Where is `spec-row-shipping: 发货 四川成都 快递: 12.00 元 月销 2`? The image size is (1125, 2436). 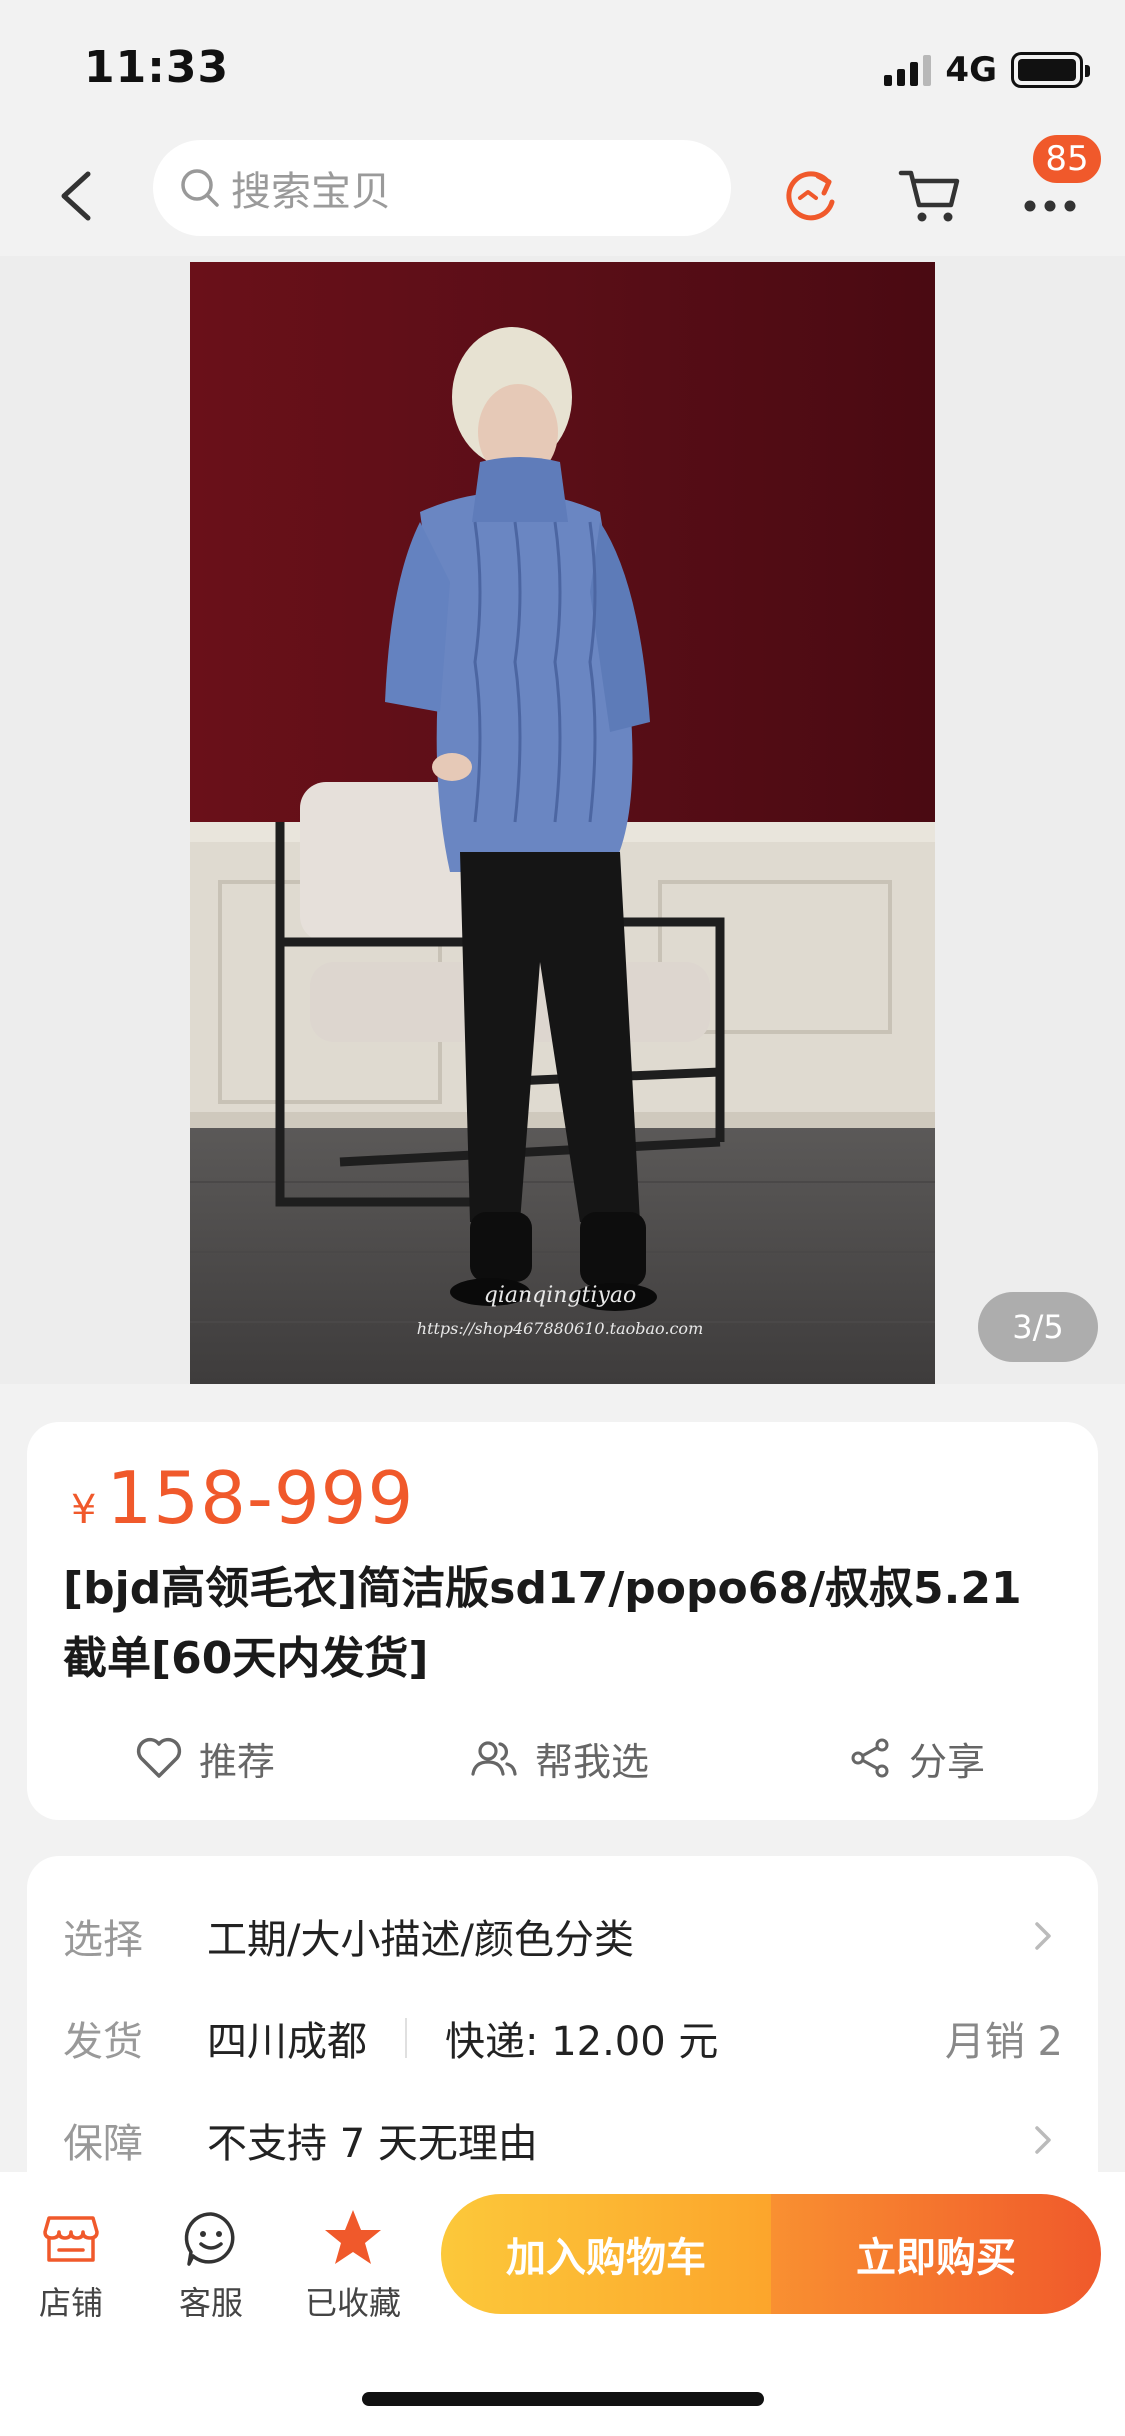
spec-row-shipping: 发货 四川成都 快递: 12.00 元 月销 2 is located at coordinates (563, 2038).